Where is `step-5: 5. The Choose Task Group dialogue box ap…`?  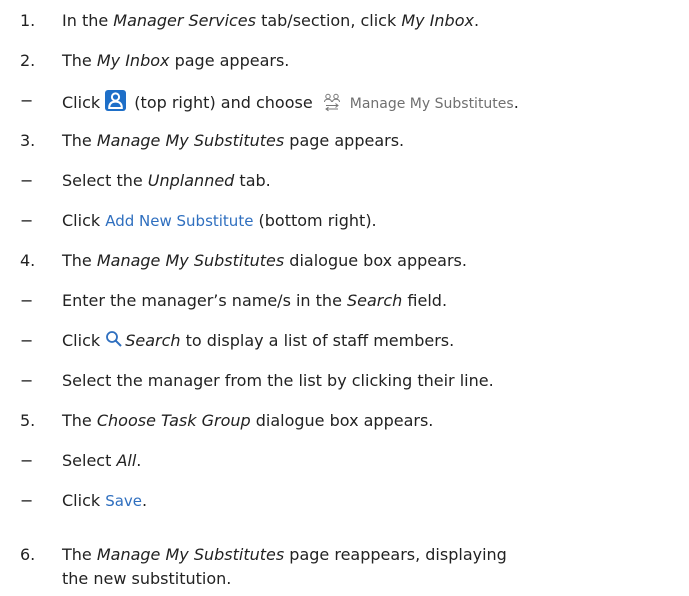
step-5: 5. The Choose Task Group dialogue box ap… is located at coordinates (344, 421).